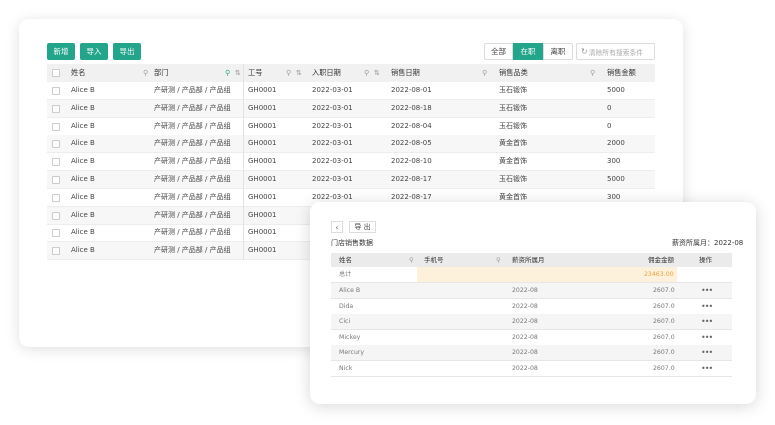  I want to click on popup-table-row: Mickey 2022-08 2607.0 •••, so click(531, 338).